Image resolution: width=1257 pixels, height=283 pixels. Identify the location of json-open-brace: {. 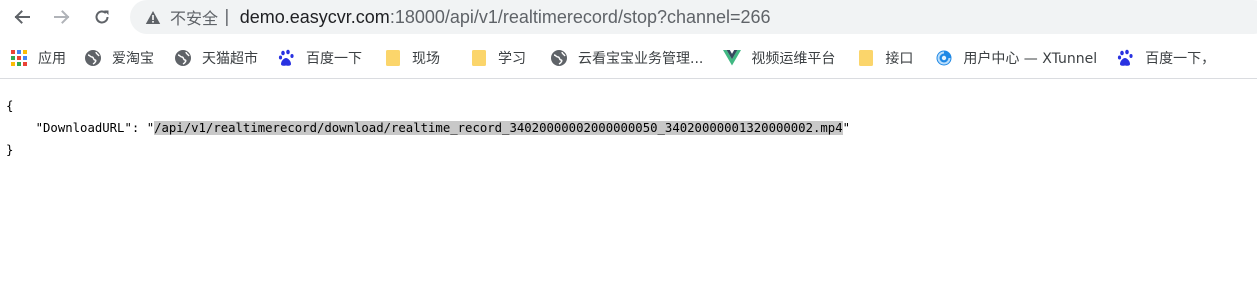
(10, 106).